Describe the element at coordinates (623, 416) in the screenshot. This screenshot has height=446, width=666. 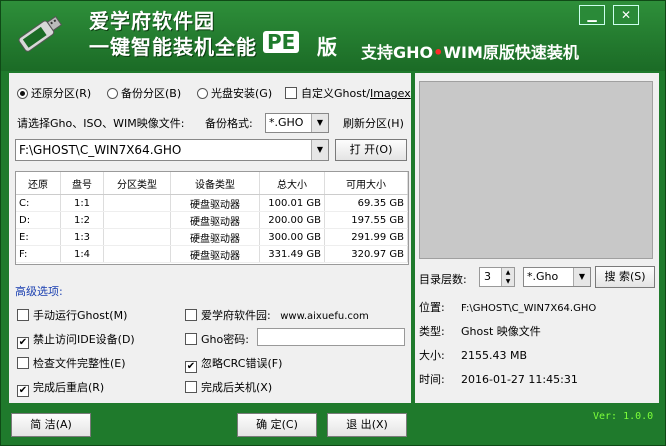
I see `version-label: Ver: 1.0.0` at that location.